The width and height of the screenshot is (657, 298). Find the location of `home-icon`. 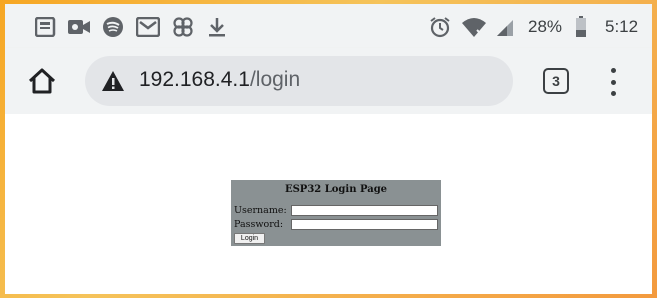

home-icon is located at coordinates (42, 81).